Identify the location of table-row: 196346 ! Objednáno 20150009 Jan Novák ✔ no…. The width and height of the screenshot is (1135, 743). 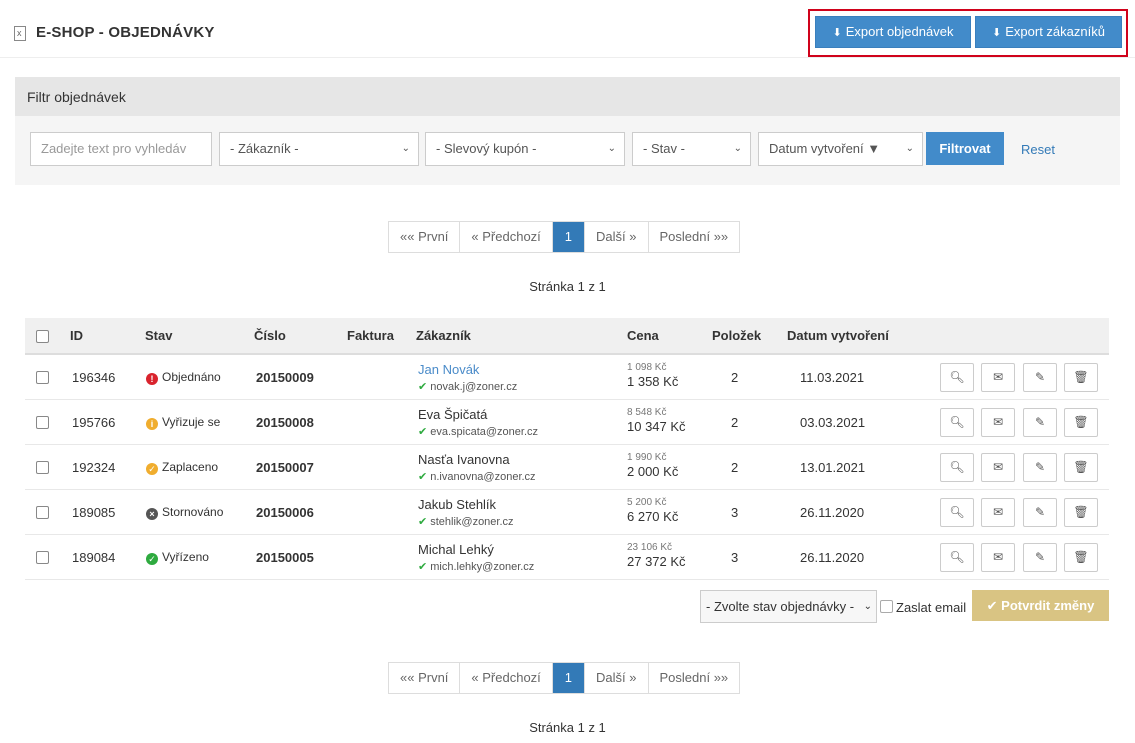
(567, 377).